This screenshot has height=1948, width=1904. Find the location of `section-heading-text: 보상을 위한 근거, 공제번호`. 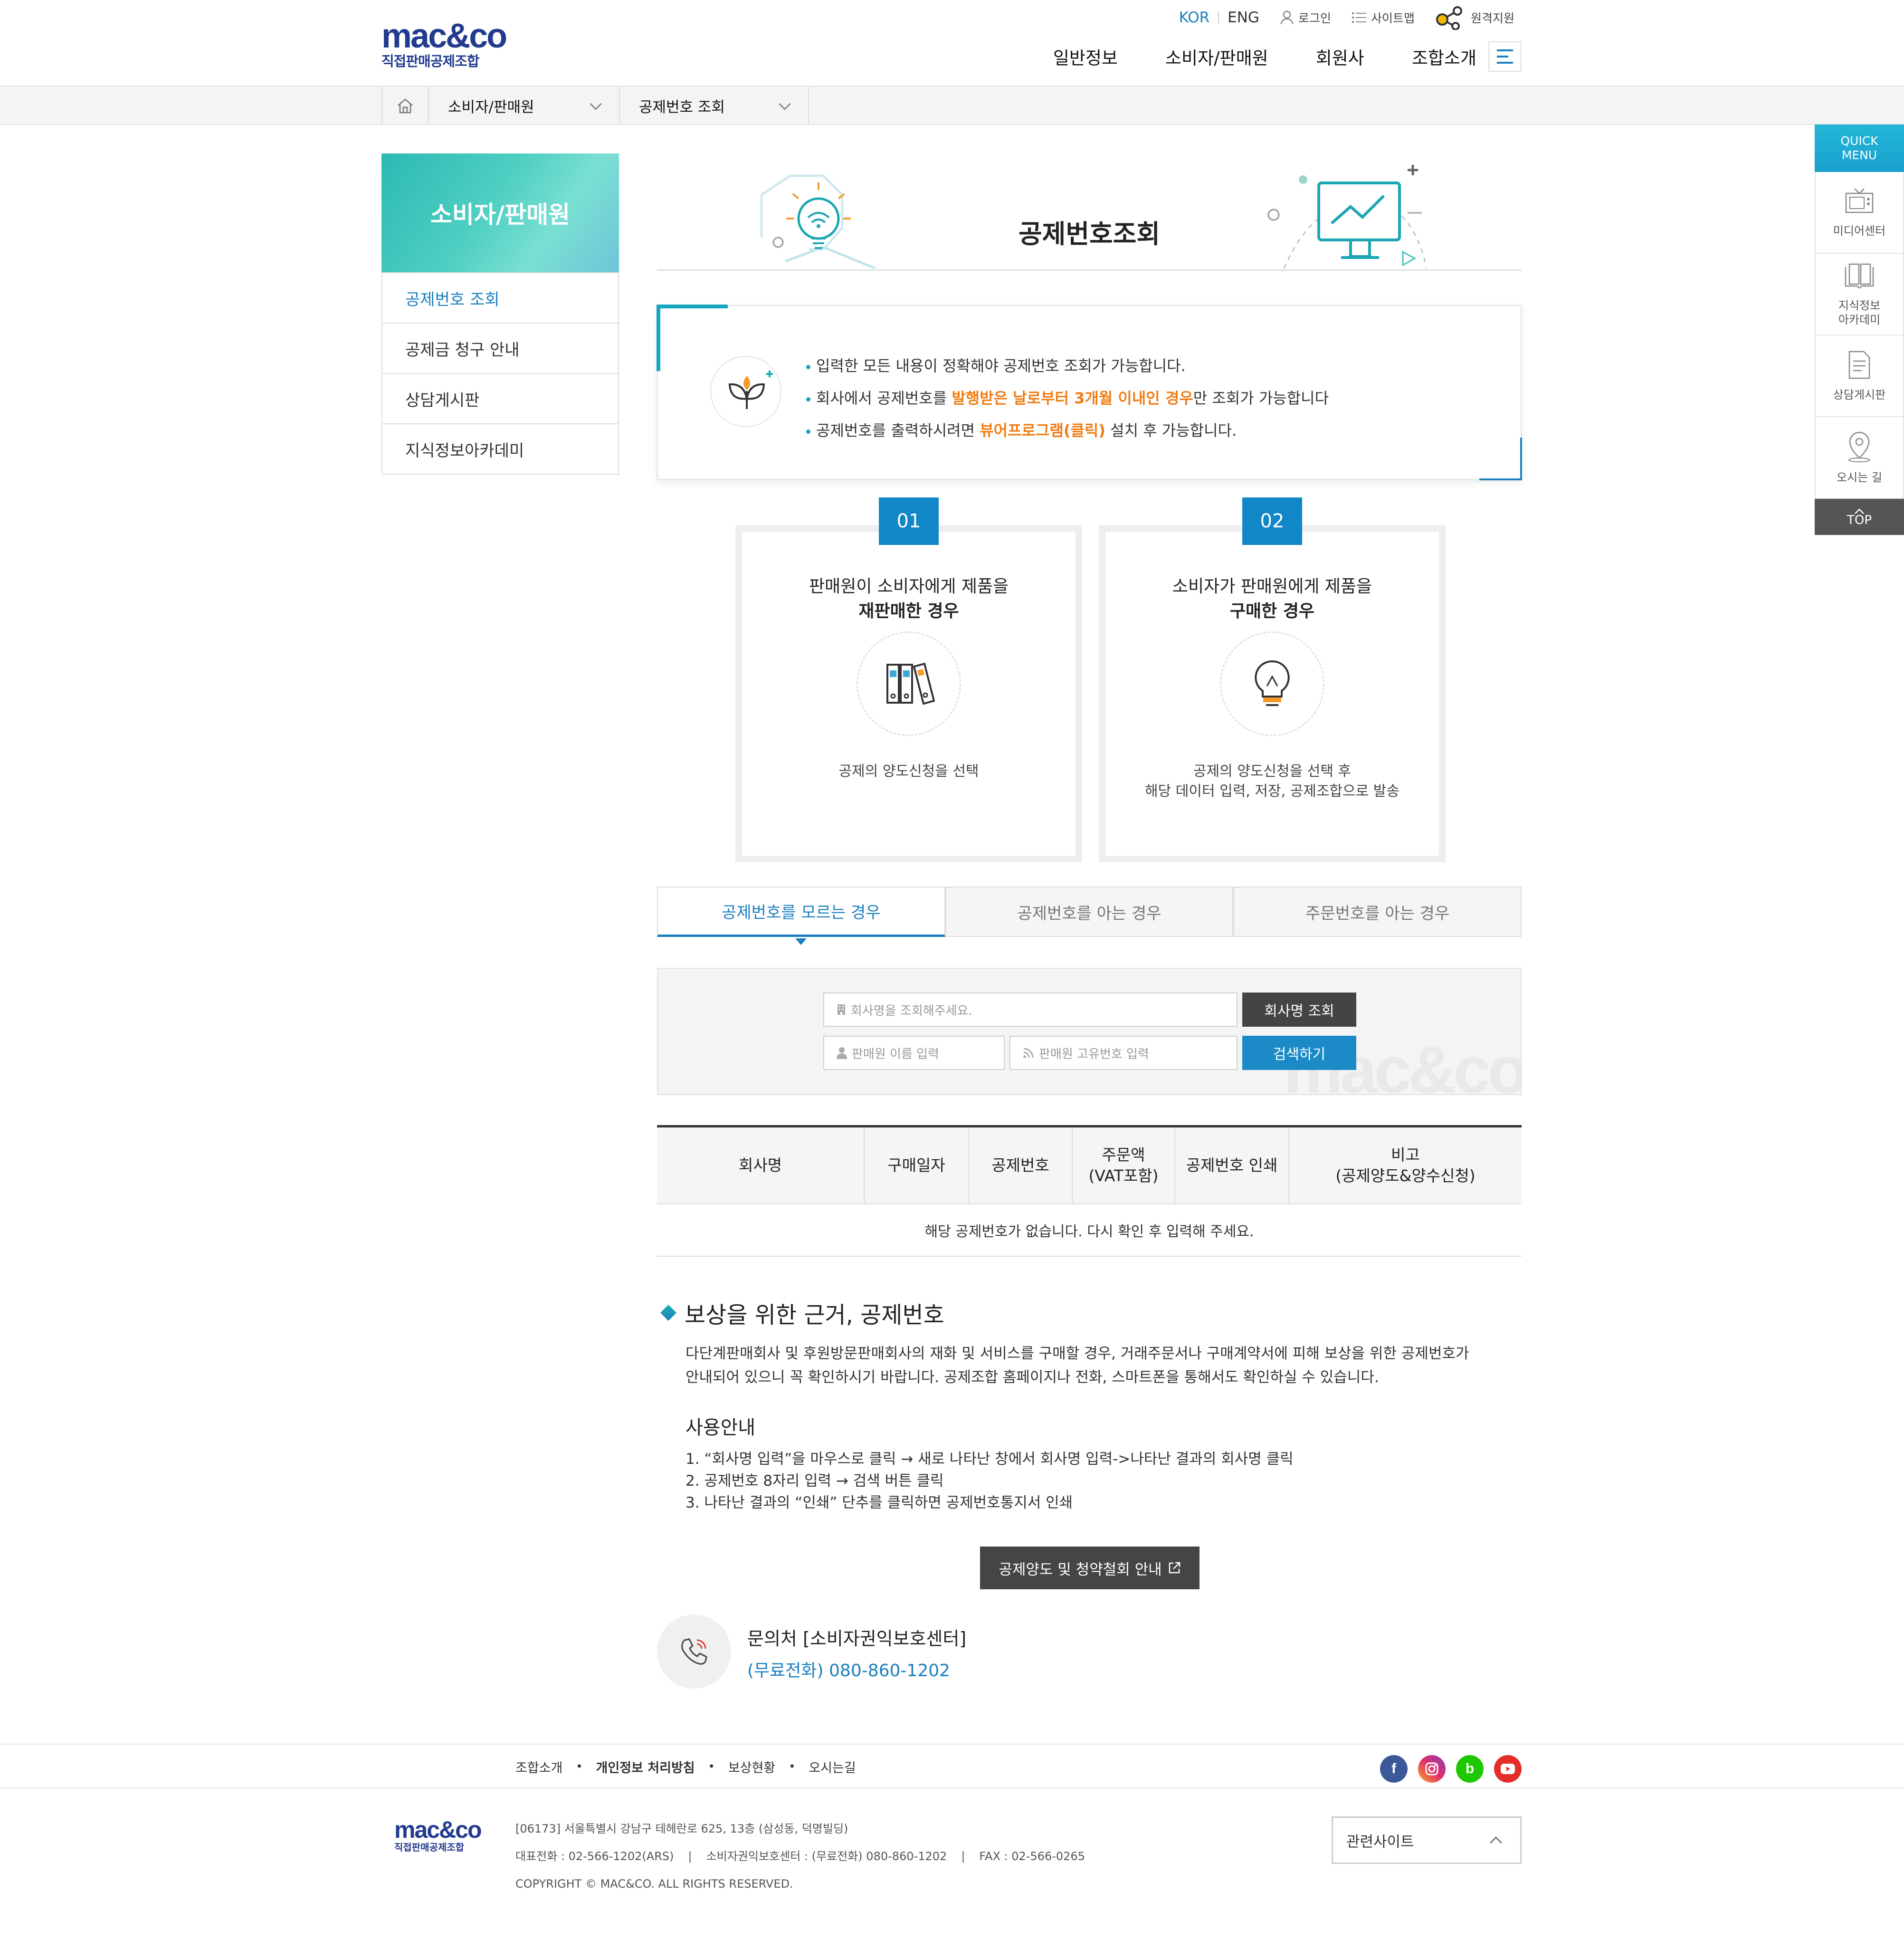

section-heading-text: 보상을 위한 근거, 공제번호 is located at coordinates (815, 1315).